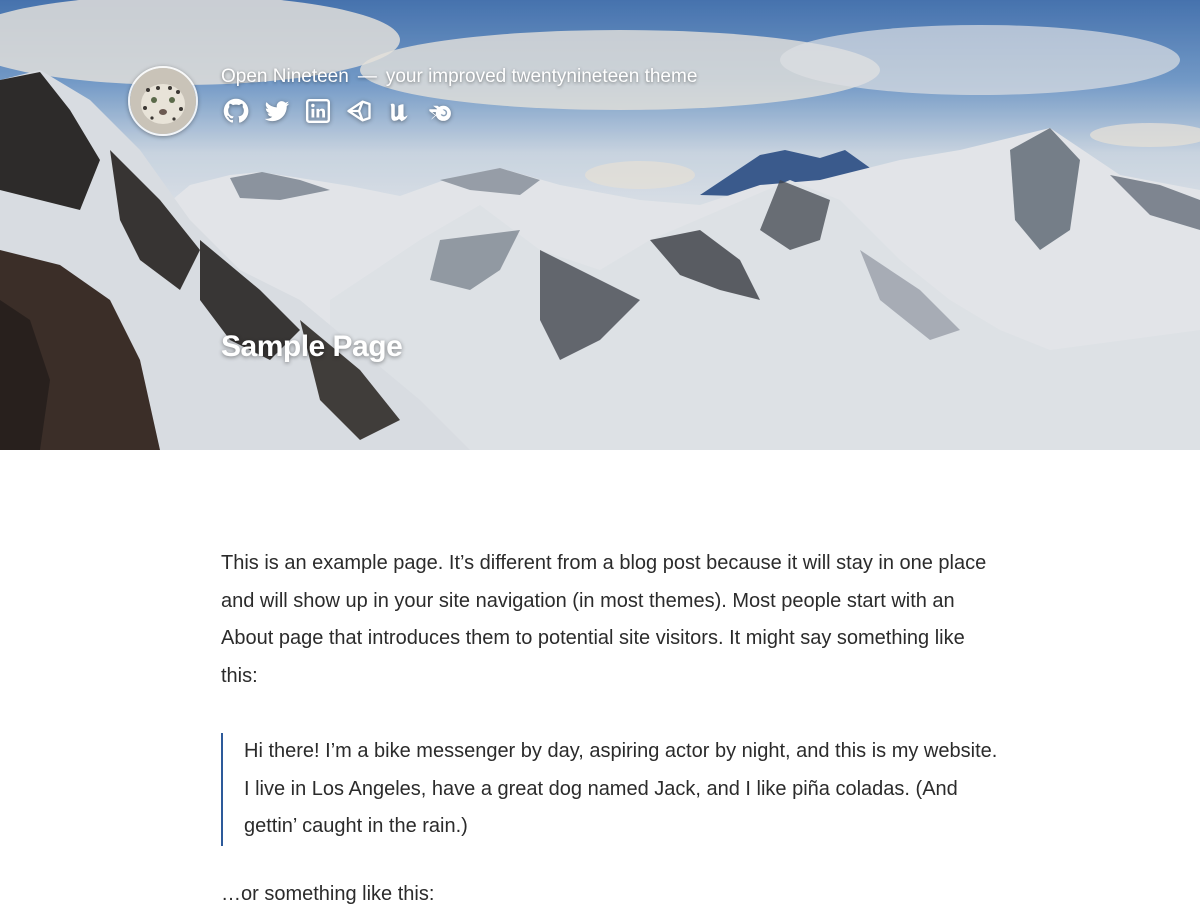  Describe the element at coordinates (611, 894) in the screenshot. I see `content-paragraph-2: …or something like this:` at that location.